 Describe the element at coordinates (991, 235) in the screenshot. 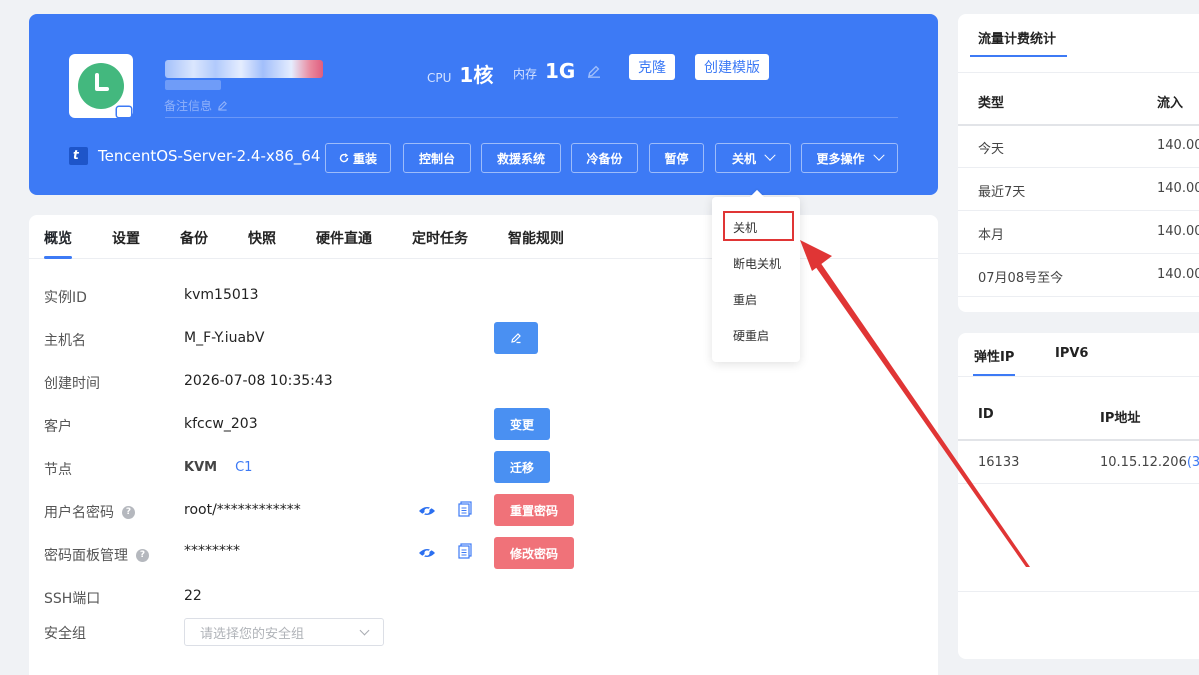

I see `traffic-row-type: 本月` at that location.